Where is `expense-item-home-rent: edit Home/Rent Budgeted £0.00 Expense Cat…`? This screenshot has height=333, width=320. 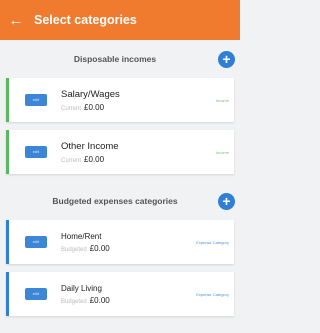
expense-item-home-rent: edit Home/Rent Budgeted £0.00 Expense Cat… is located at coordinates (120, 242).